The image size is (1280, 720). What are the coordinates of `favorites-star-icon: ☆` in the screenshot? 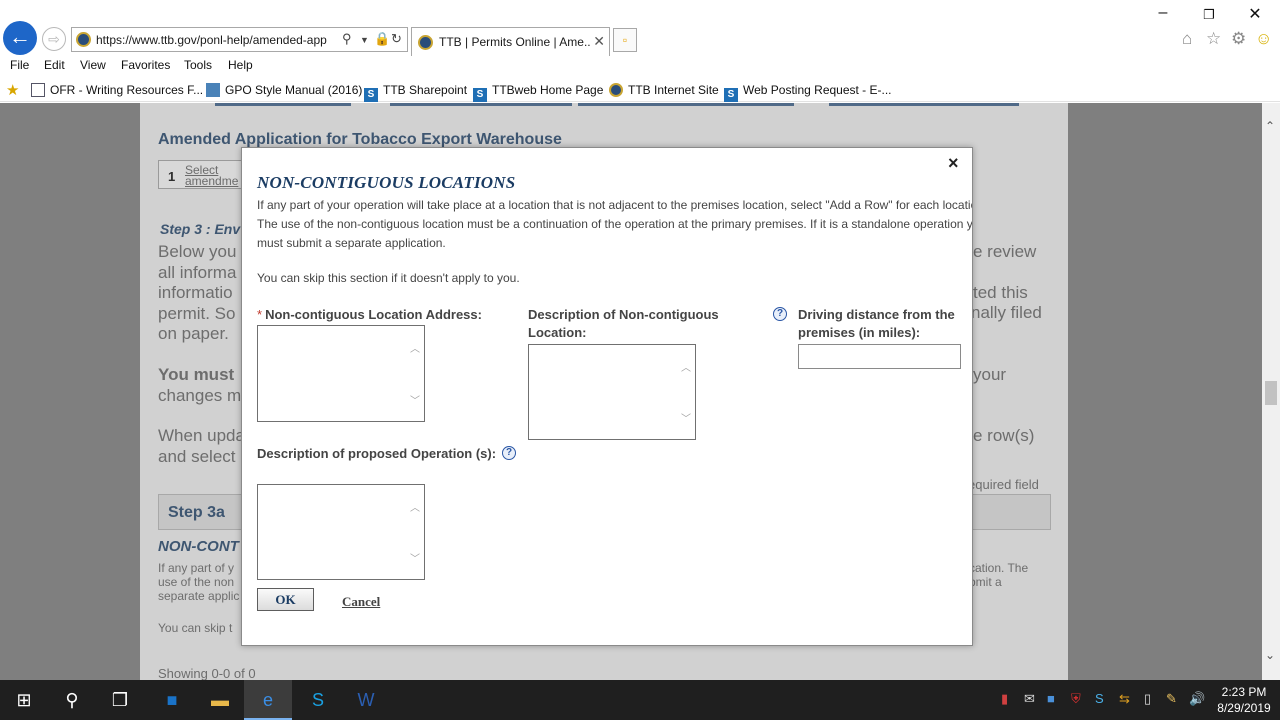 It's located at (1213, 39).